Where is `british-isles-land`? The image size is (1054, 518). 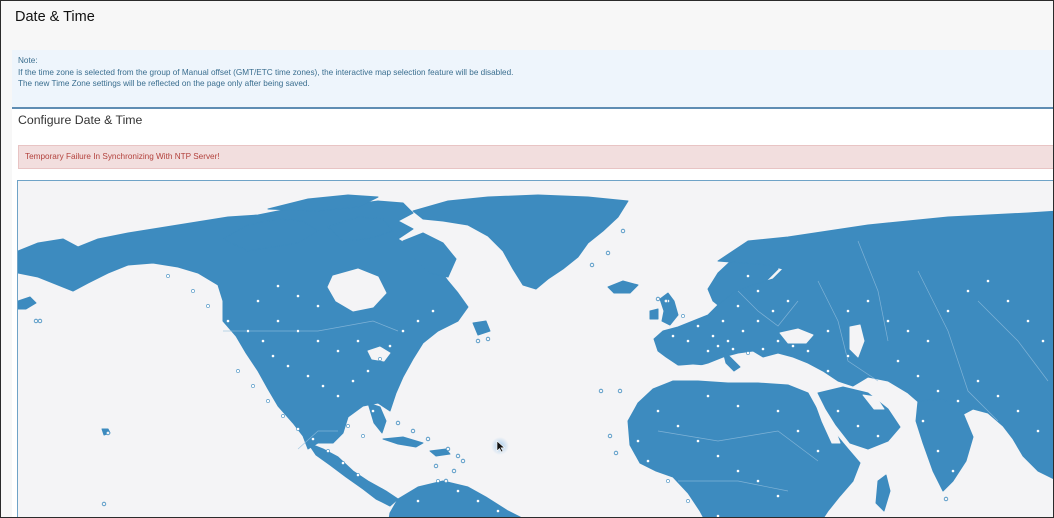 british-isles-land is located at coordinates (669, 309).